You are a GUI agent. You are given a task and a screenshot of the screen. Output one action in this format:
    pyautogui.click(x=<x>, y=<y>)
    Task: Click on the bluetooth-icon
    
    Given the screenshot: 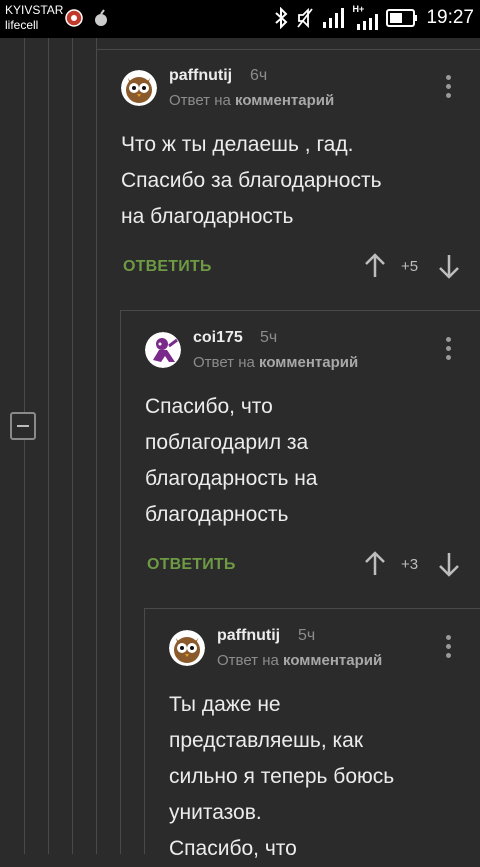 What is the action you would take?
    pyautogui.click(x=281, y=18)
    